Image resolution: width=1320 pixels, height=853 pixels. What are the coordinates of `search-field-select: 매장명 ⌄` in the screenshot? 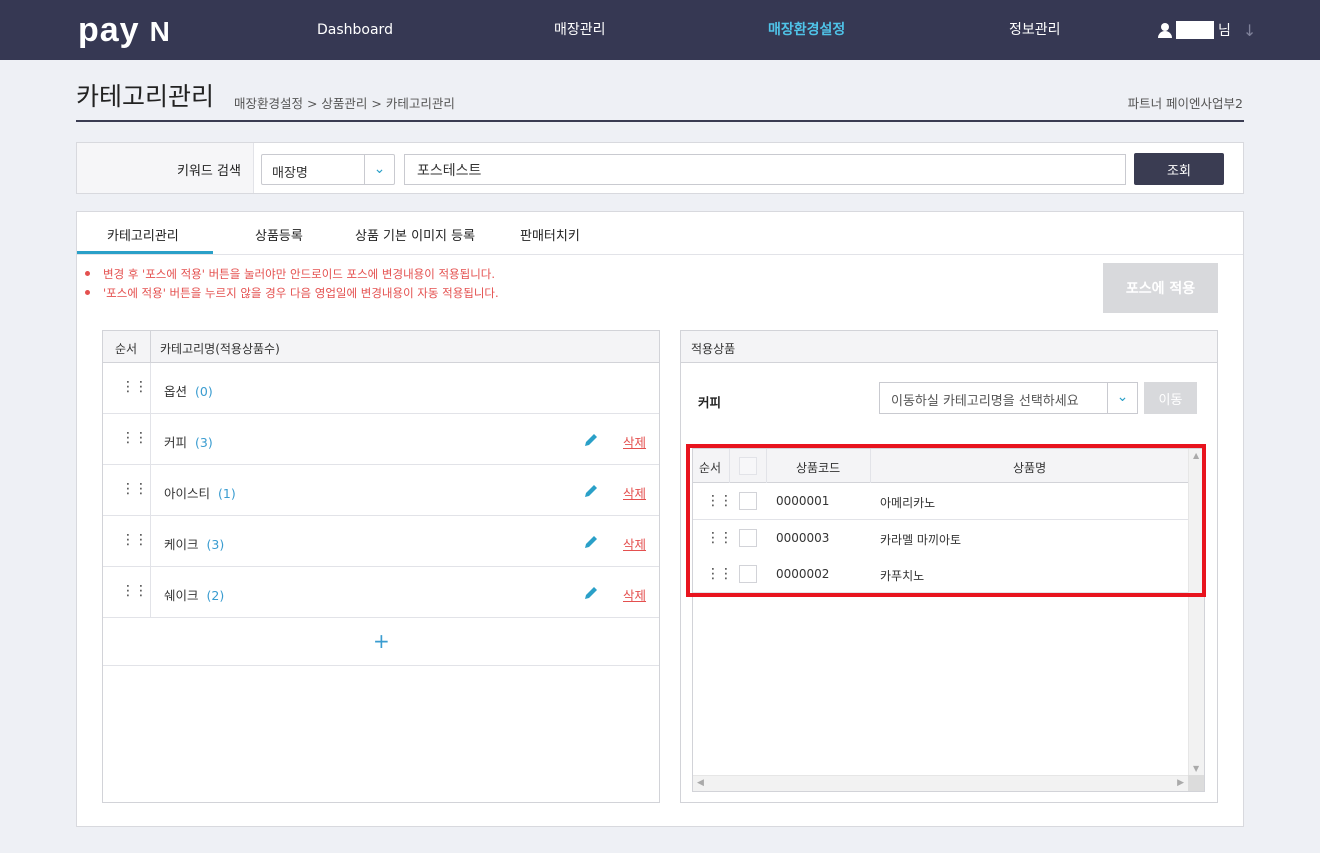 It's located at (328, 169).